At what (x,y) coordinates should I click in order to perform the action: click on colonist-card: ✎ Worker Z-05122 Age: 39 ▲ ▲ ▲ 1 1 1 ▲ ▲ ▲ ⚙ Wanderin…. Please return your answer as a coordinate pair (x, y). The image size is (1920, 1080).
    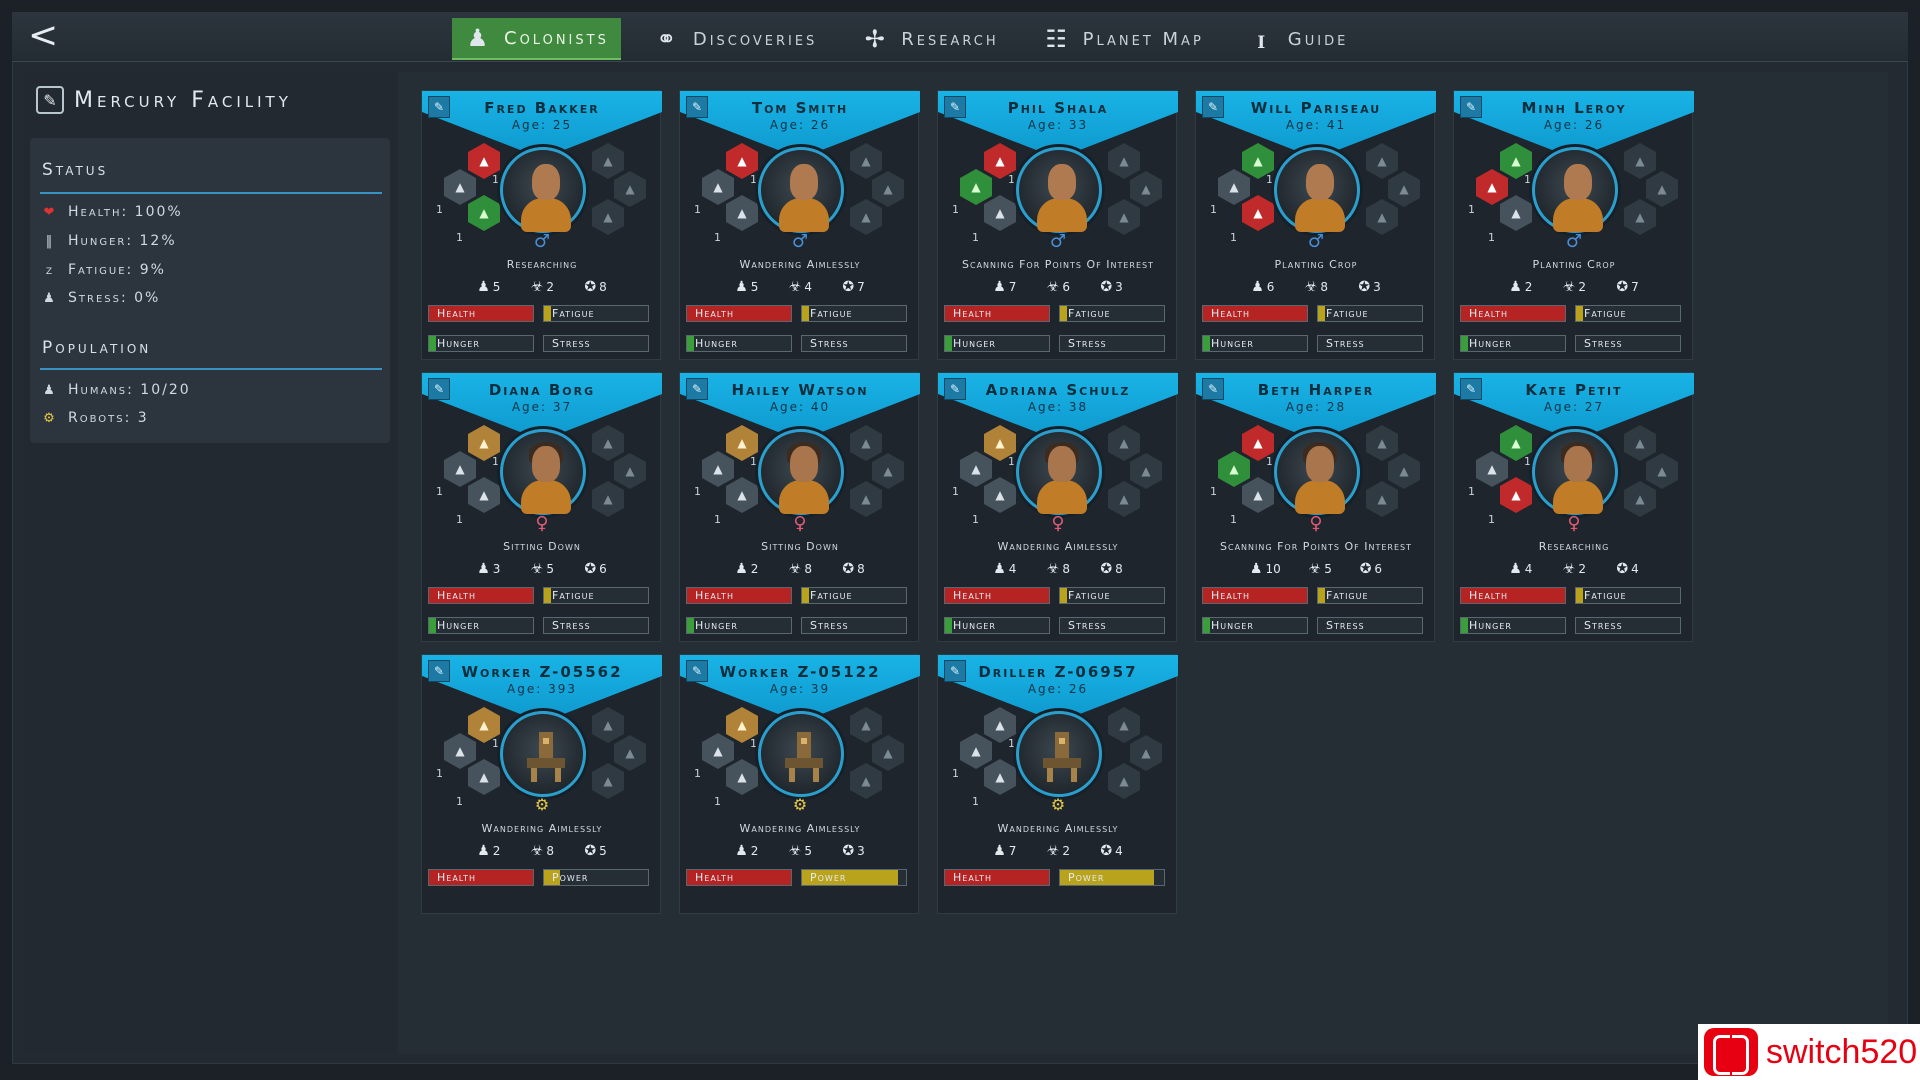
    Looking at the image, I should click on (799, 784).